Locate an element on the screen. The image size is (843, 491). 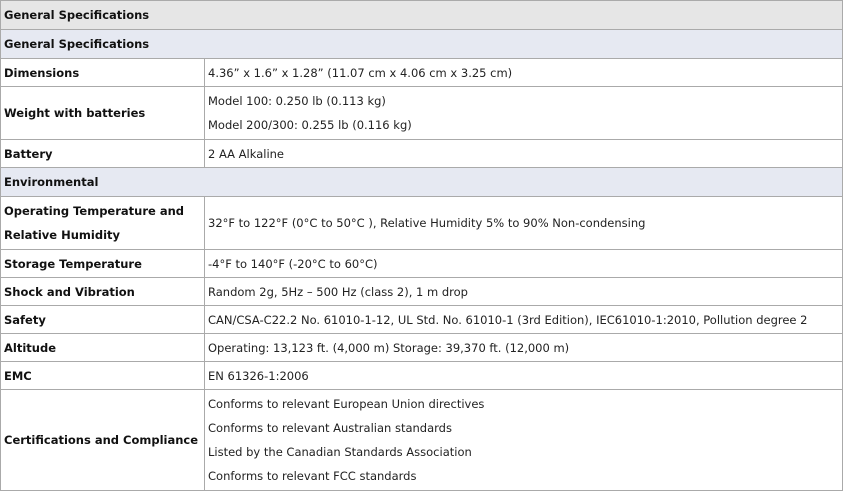
spec-value-line: EN 61326-1:2006 is located at coordinates (258, 375).